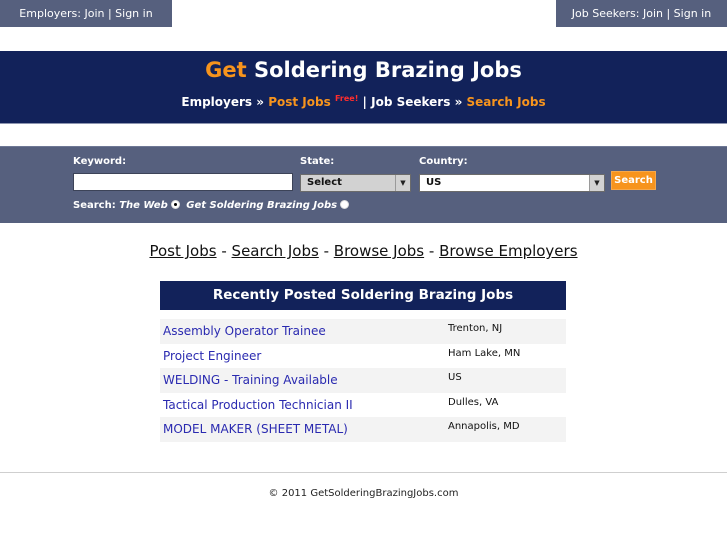 The image size is (727, 545). I want to click on site-title: Get Soldering Brazing Jobs, so click(363, 70).